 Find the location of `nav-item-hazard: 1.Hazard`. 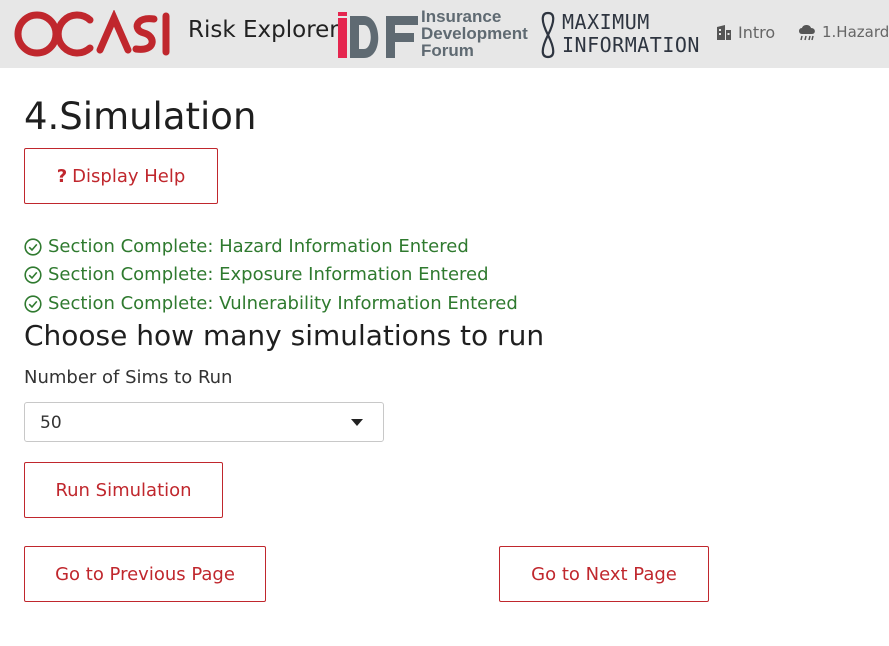

nav-item-hazard: 1.Hazard is located at coordinates (843, 32).